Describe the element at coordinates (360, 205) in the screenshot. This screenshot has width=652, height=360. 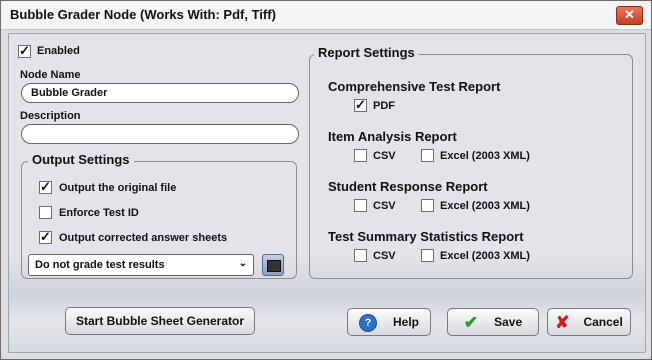
I see `student-response-csv-checkbox` at that location.